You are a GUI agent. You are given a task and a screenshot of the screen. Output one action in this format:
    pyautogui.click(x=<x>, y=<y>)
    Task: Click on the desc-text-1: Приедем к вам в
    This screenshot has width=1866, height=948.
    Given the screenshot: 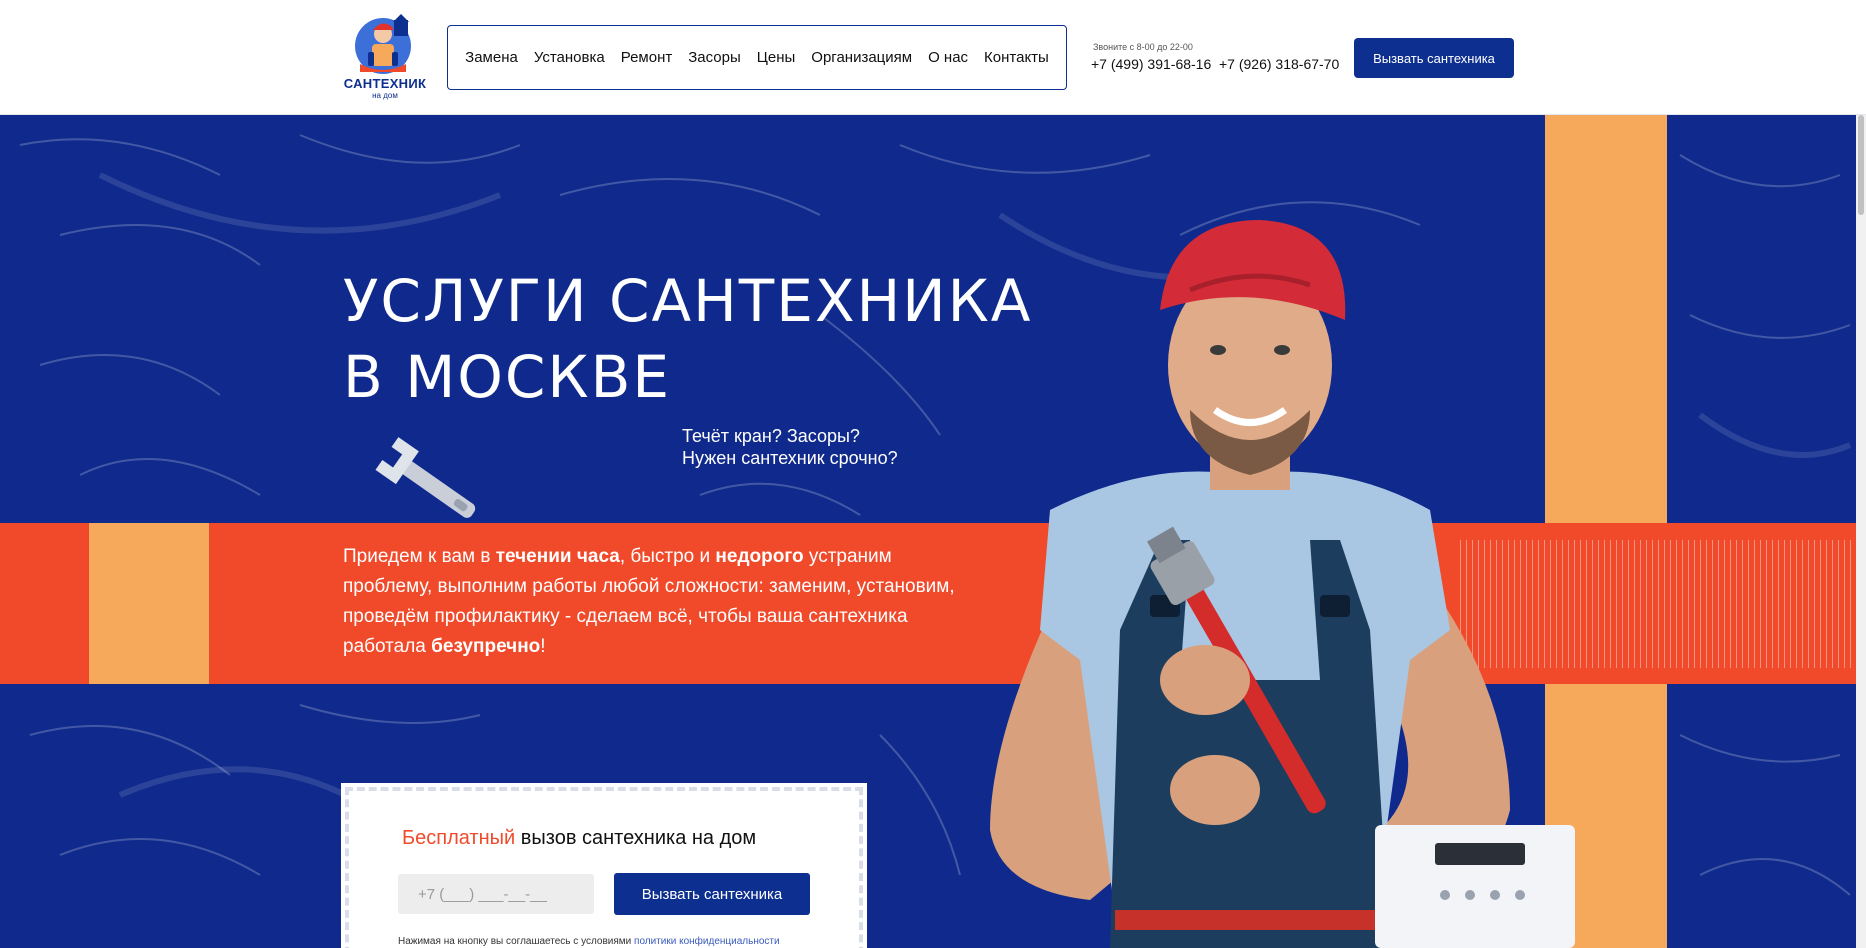 What is the action you would take?
    pyautogui.click(x=419, y=556)
    